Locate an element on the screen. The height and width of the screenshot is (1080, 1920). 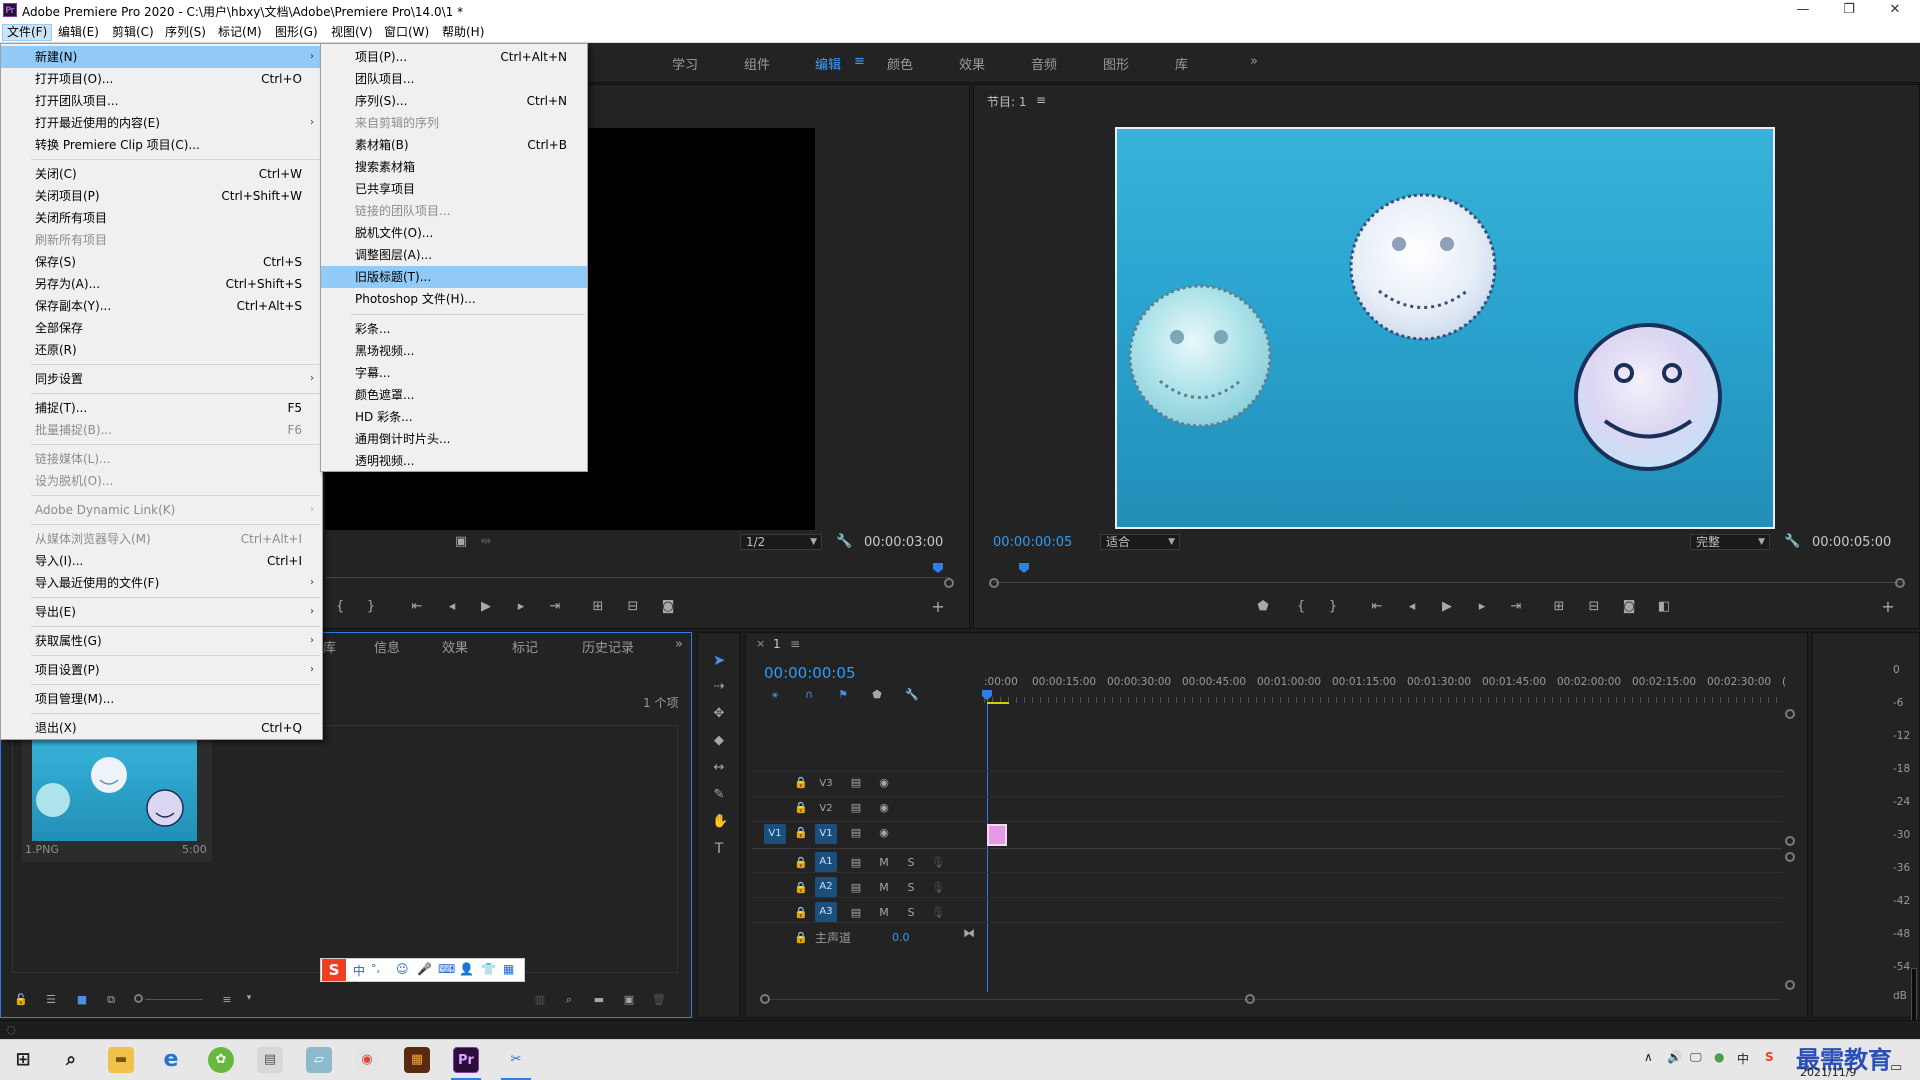
new-submenu-item-6: 已共享项目 is located at coordinates (454, 189).